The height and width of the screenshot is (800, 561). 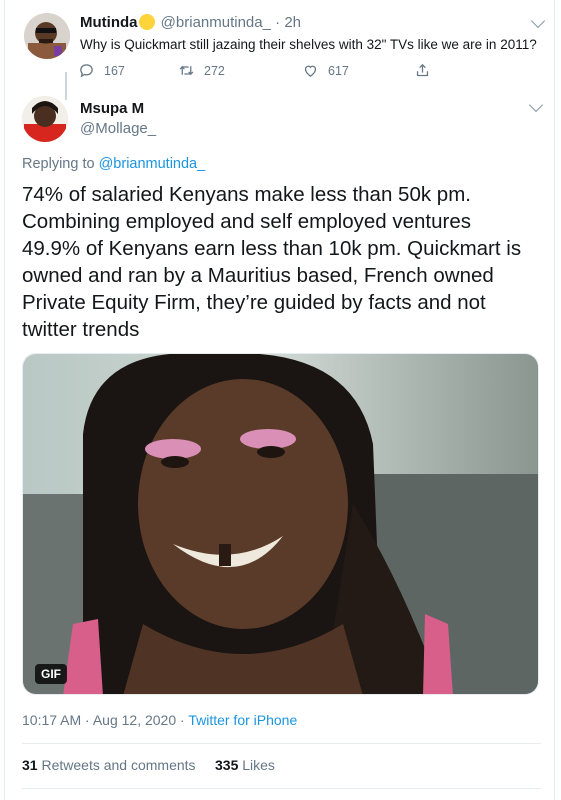 I want to click on likes-count: 335, so click(x=227, y=765).